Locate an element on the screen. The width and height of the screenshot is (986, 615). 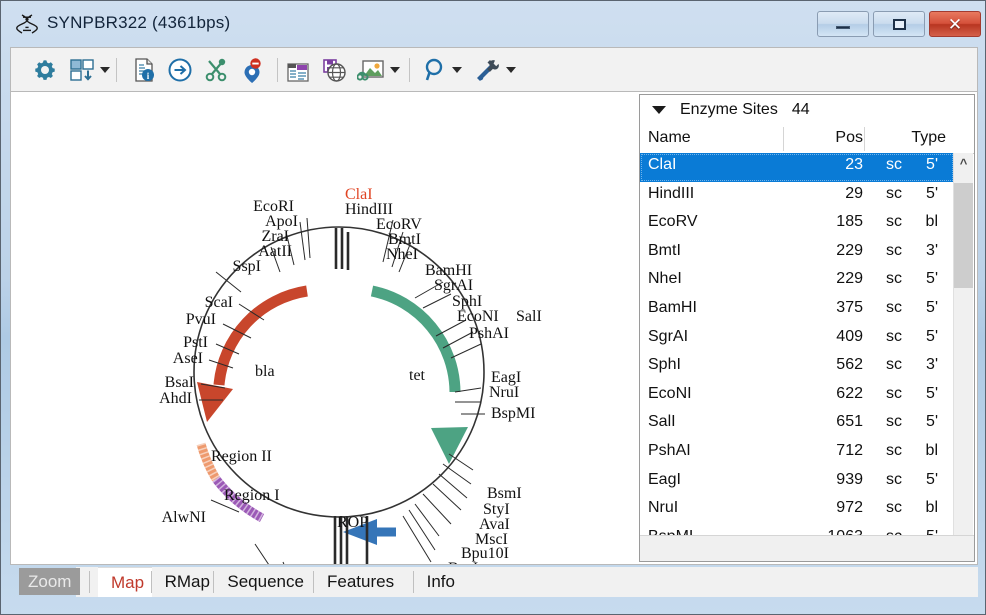
table-row: ClaI 23 sc 5' is located at coordinates (797, 167).